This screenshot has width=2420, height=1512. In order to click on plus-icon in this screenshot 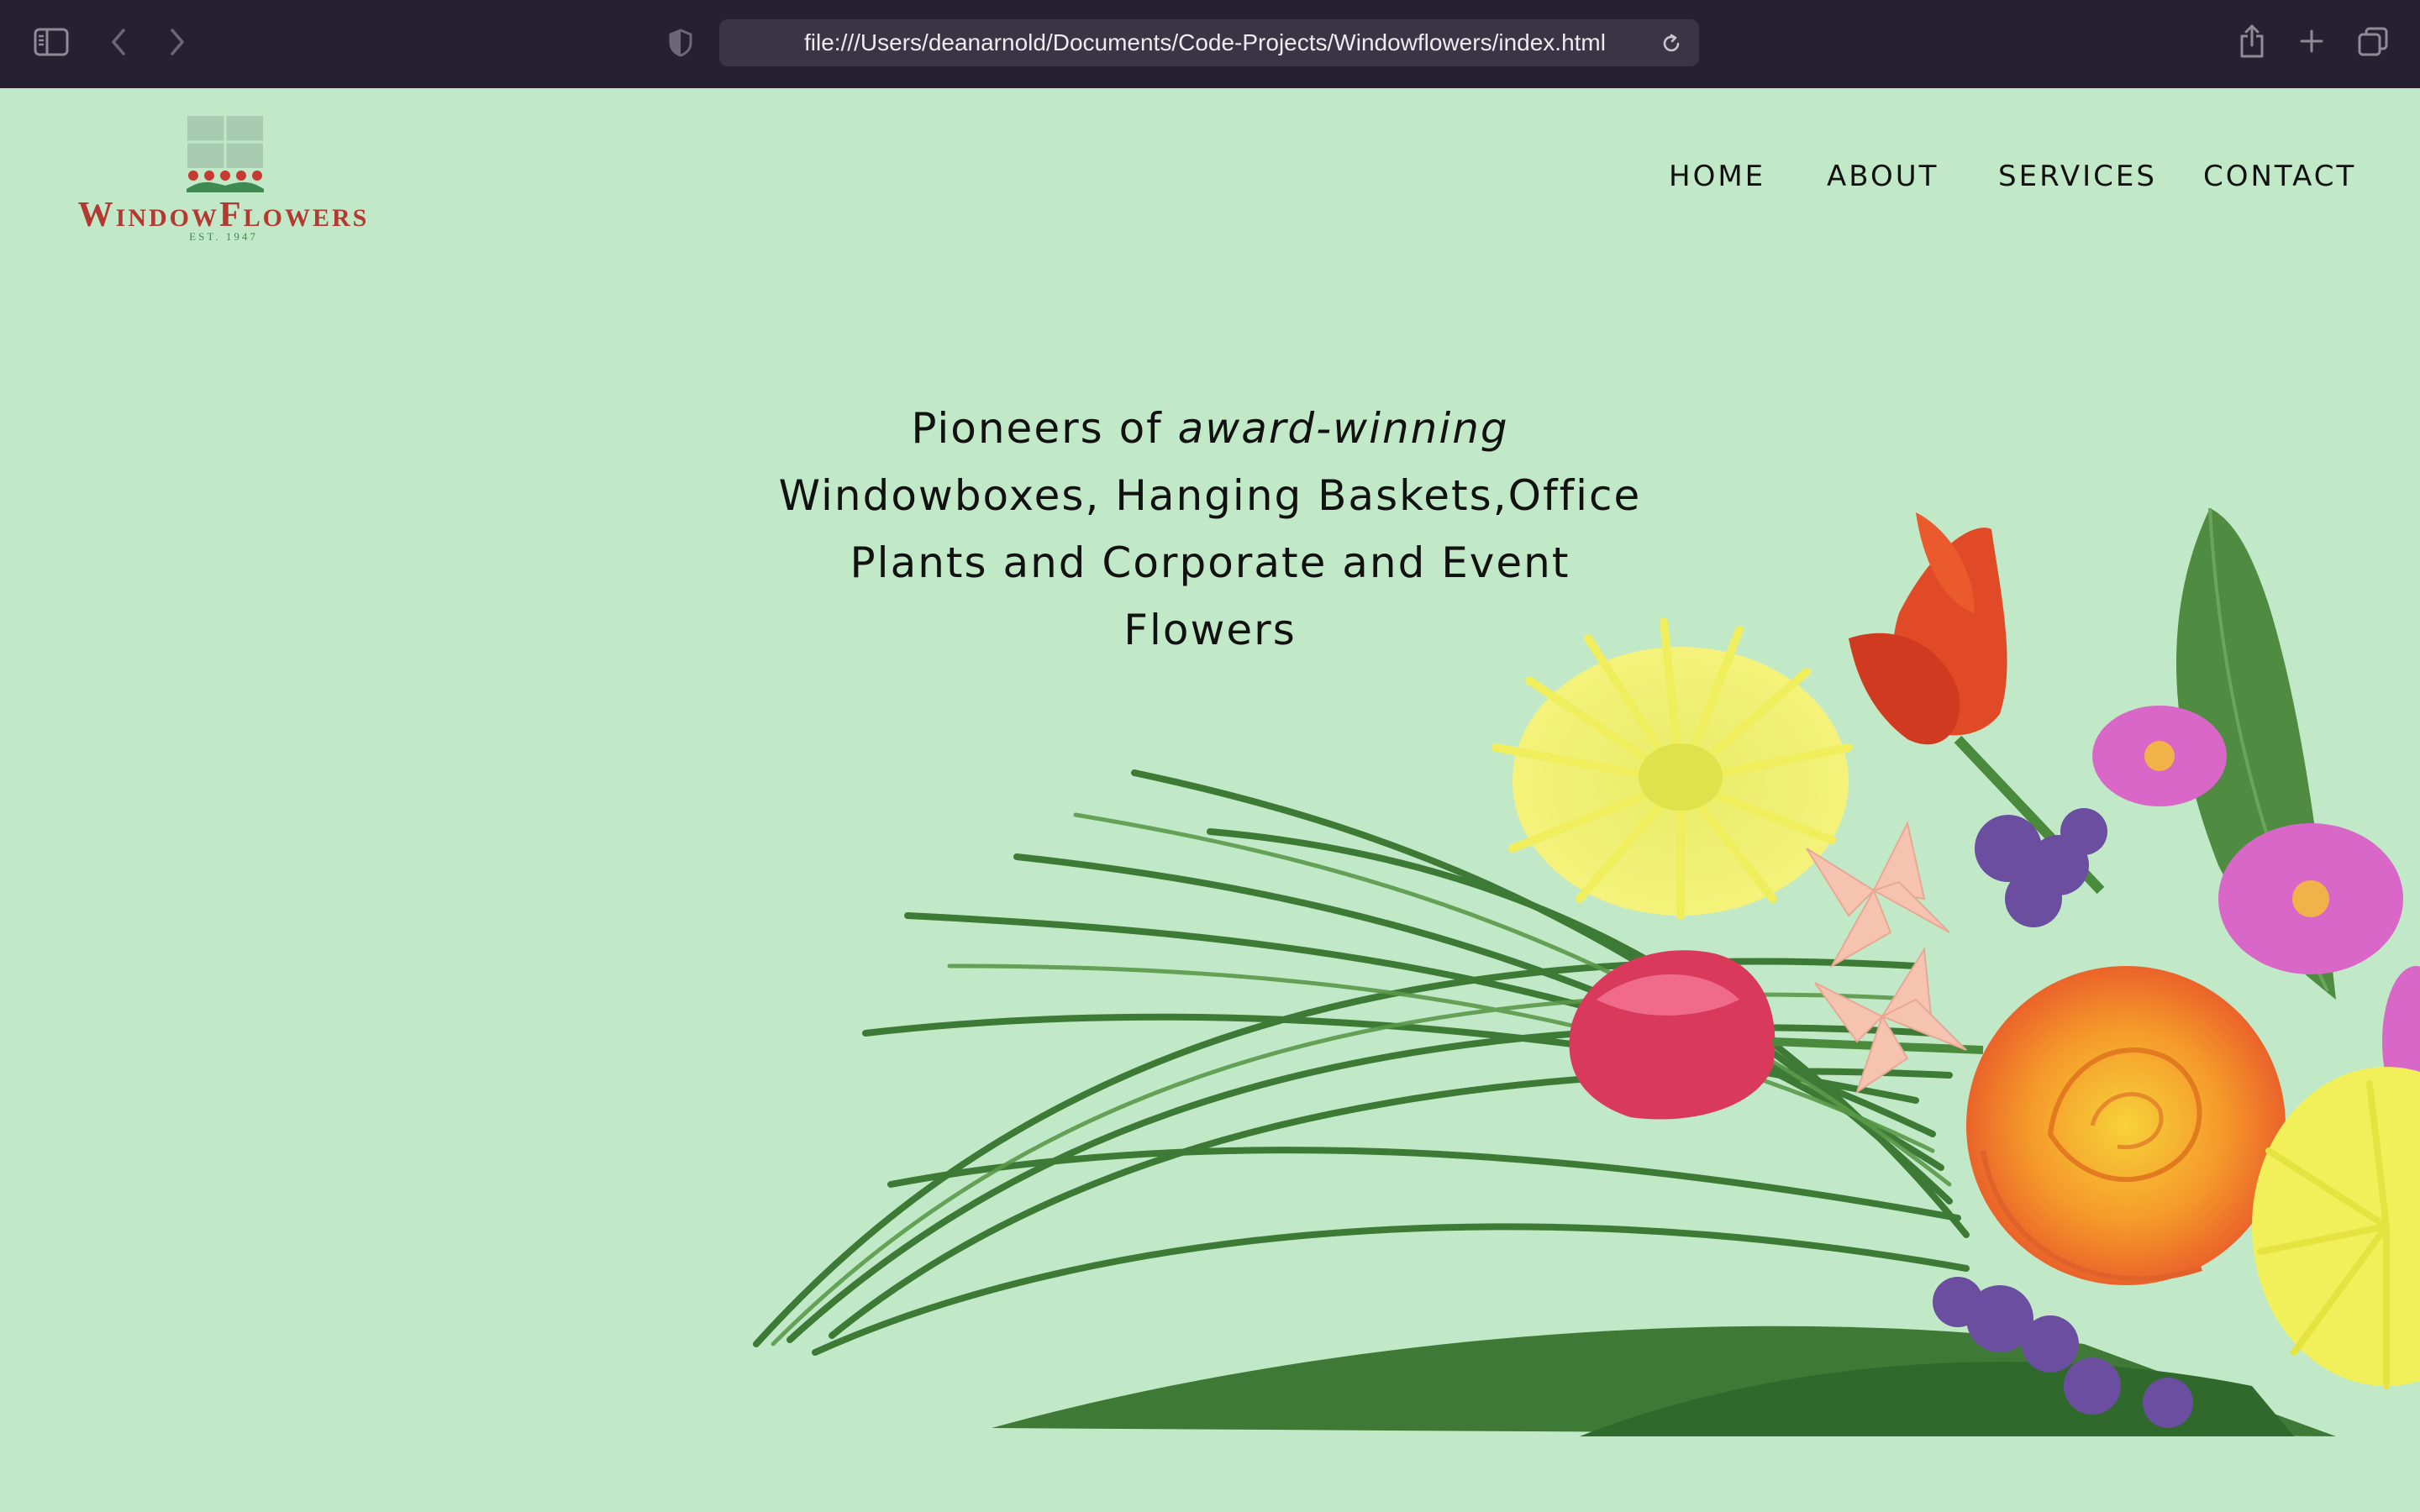, I will do `click(2311, 41)`.